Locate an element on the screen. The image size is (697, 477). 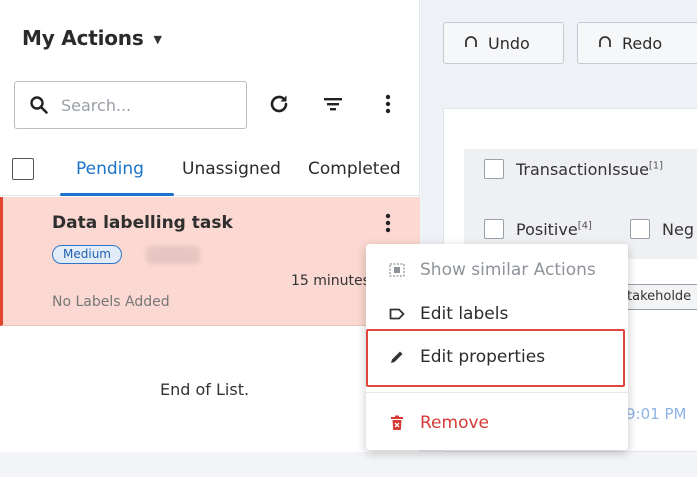
tabs-row: Pending Unassigned Completed is located at coordinates (210, 175).